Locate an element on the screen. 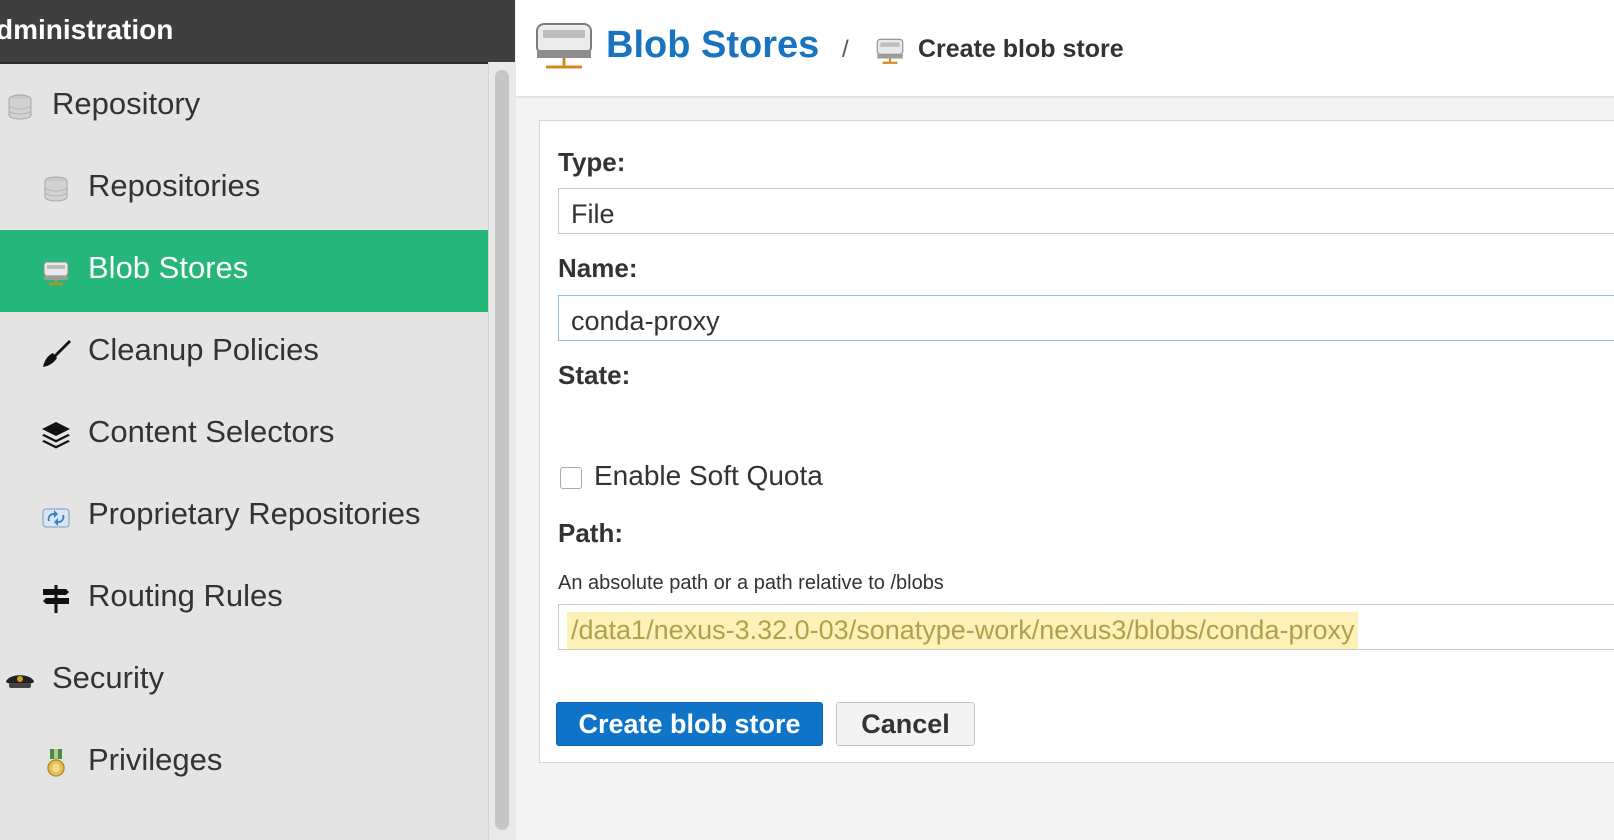 The height and width of the screenshot is (840, 1614). name-label: Name: is located at coordinates (598, 268).